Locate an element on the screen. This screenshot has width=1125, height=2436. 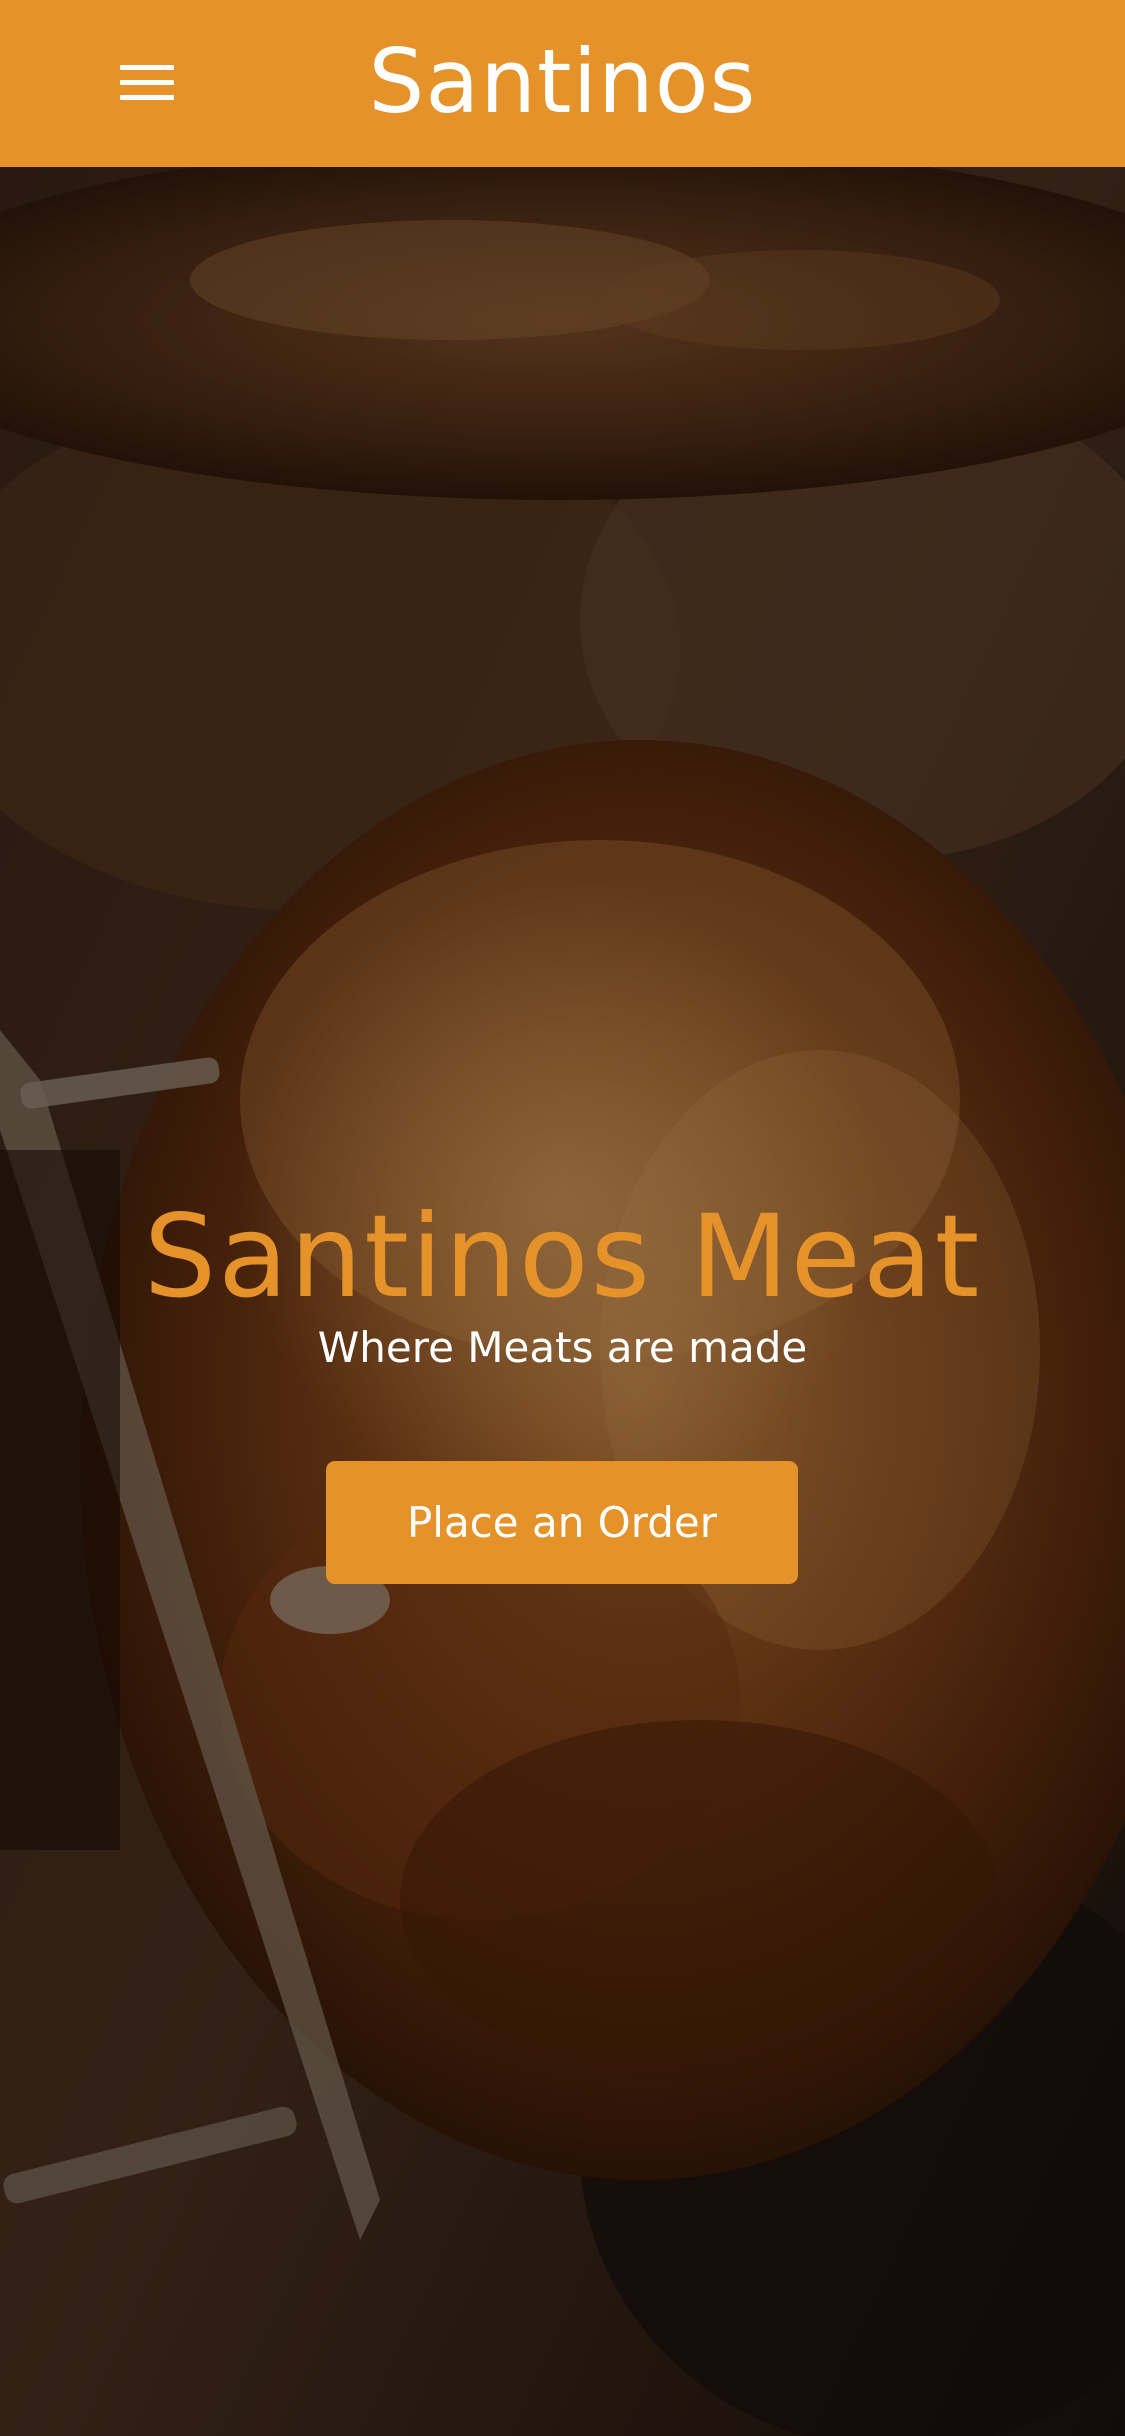
top-app-bar: Santinos is located at coordinates (562, 83).